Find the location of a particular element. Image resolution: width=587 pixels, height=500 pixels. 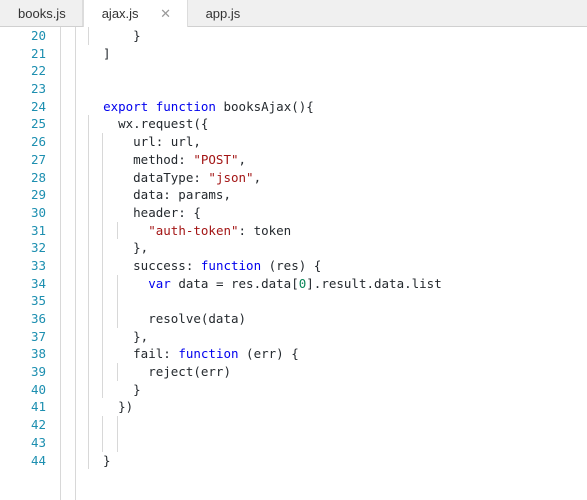

code-token: method: is located at coordinates (141, 159).